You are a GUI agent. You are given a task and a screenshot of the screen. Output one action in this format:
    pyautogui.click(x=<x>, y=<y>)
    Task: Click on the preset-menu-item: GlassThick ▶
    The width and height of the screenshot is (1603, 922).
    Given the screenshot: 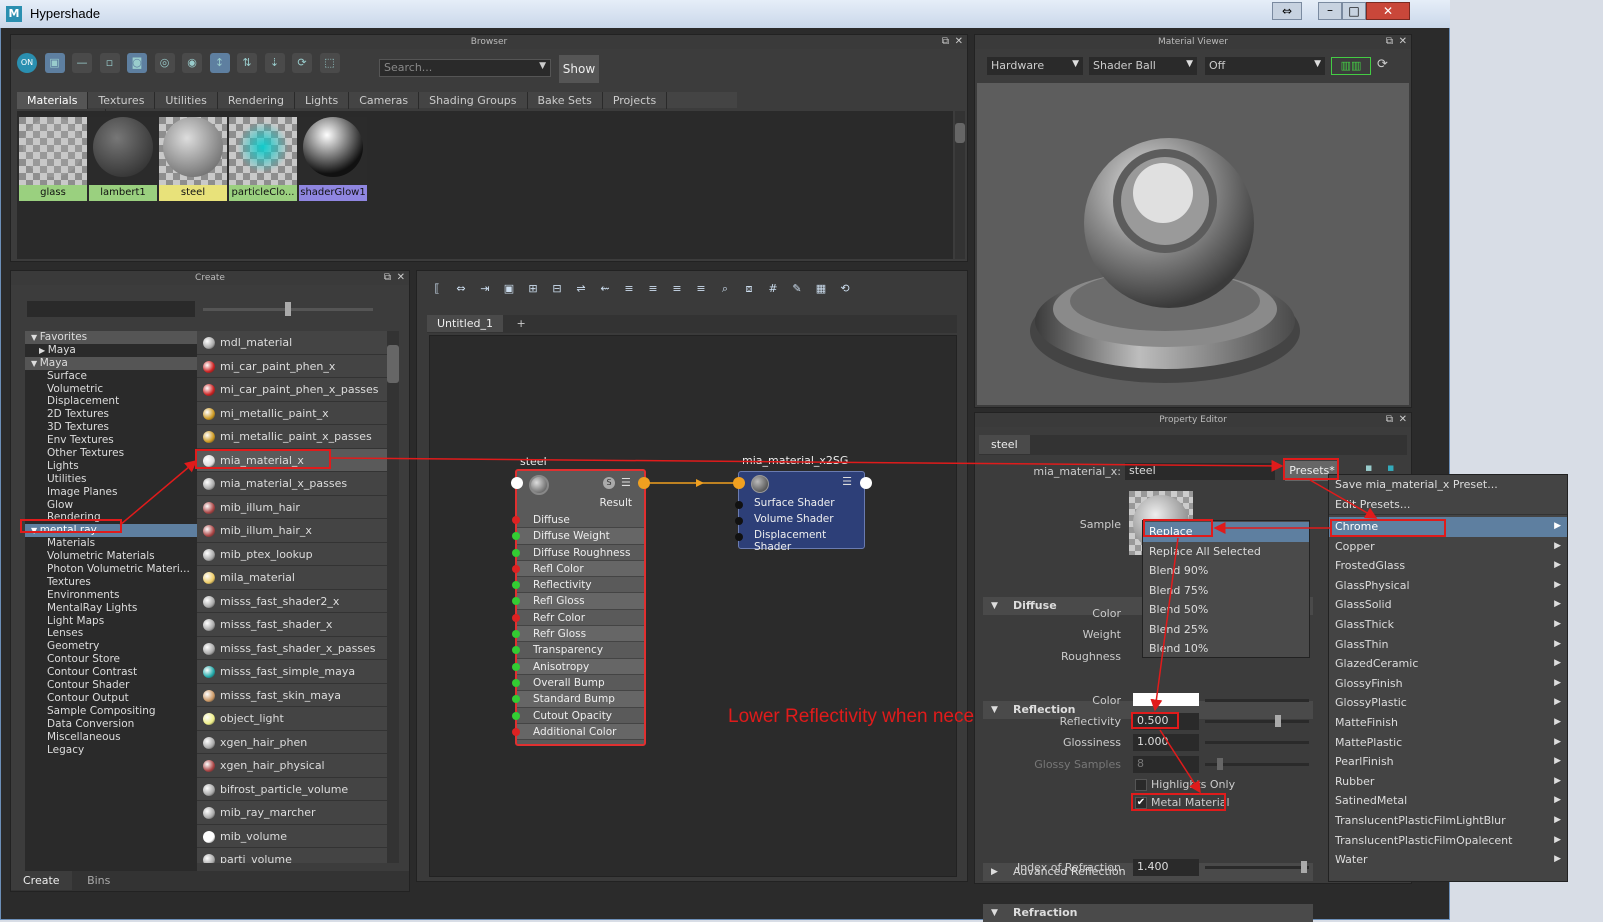 What is the action you would take?
    pyautogui.click(x=1448, y=625)
    